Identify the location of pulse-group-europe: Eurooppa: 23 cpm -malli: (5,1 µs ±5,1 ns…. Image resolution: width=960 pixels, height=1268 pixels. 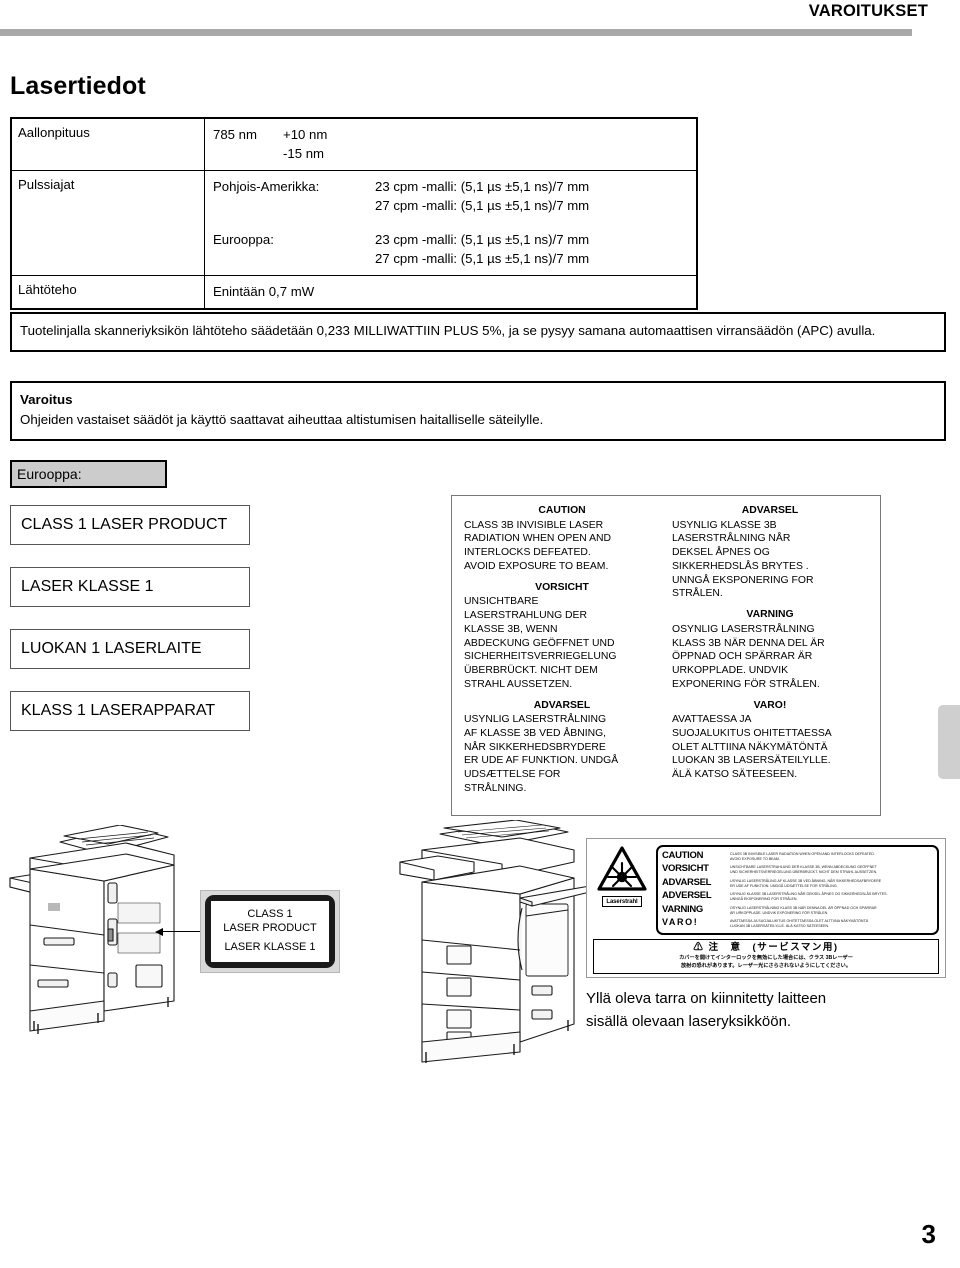
(454, 249).